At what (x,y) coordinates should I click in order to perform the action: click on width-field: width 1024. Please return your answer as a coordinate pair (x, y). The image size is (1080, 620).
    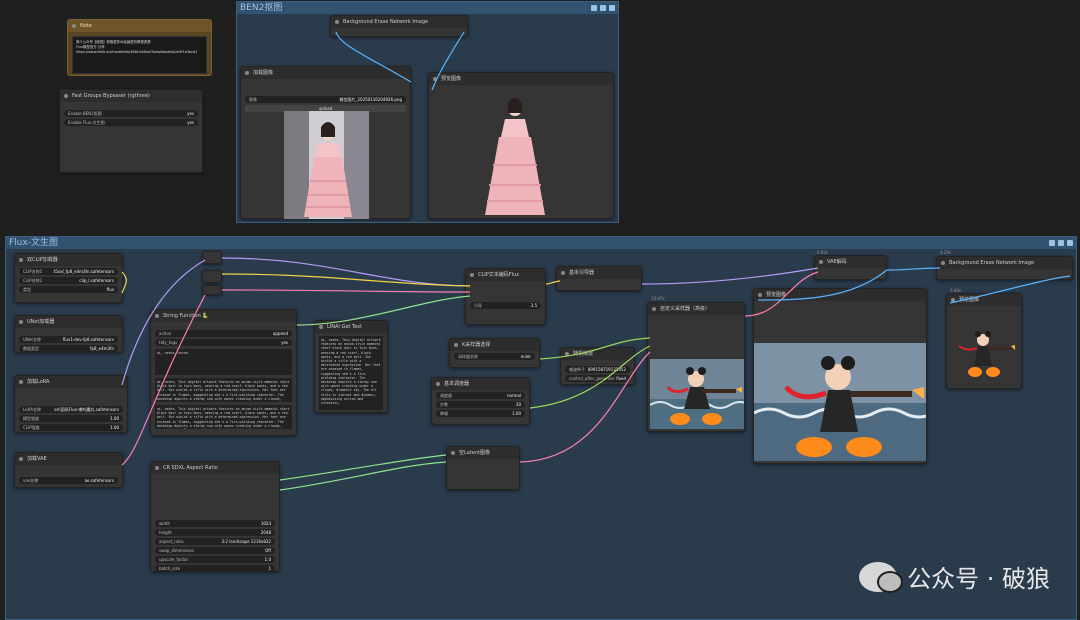
    Looking at the image, I should click on (215, 523).